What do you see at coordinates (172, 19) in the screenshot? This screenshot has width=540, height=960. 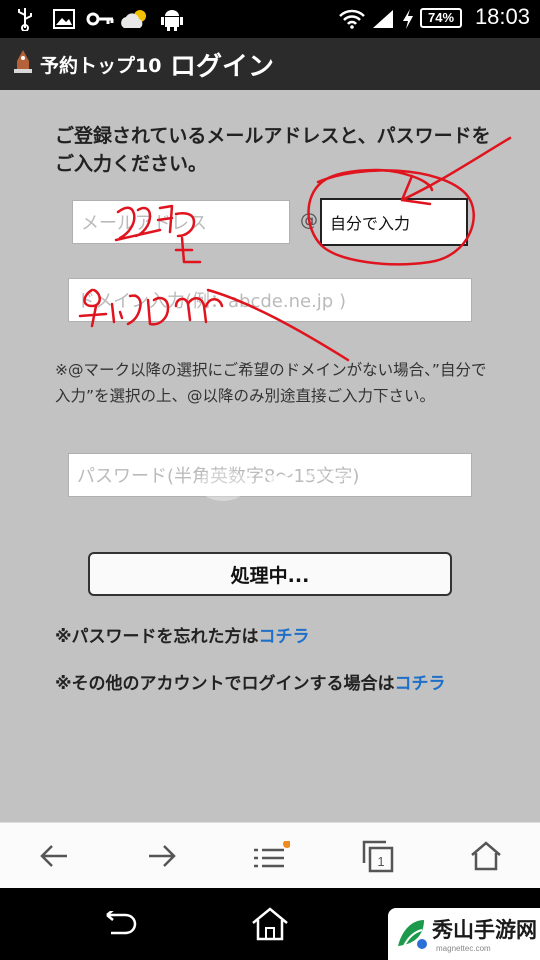 I see `android-icon` at bounding box center [172, 19].